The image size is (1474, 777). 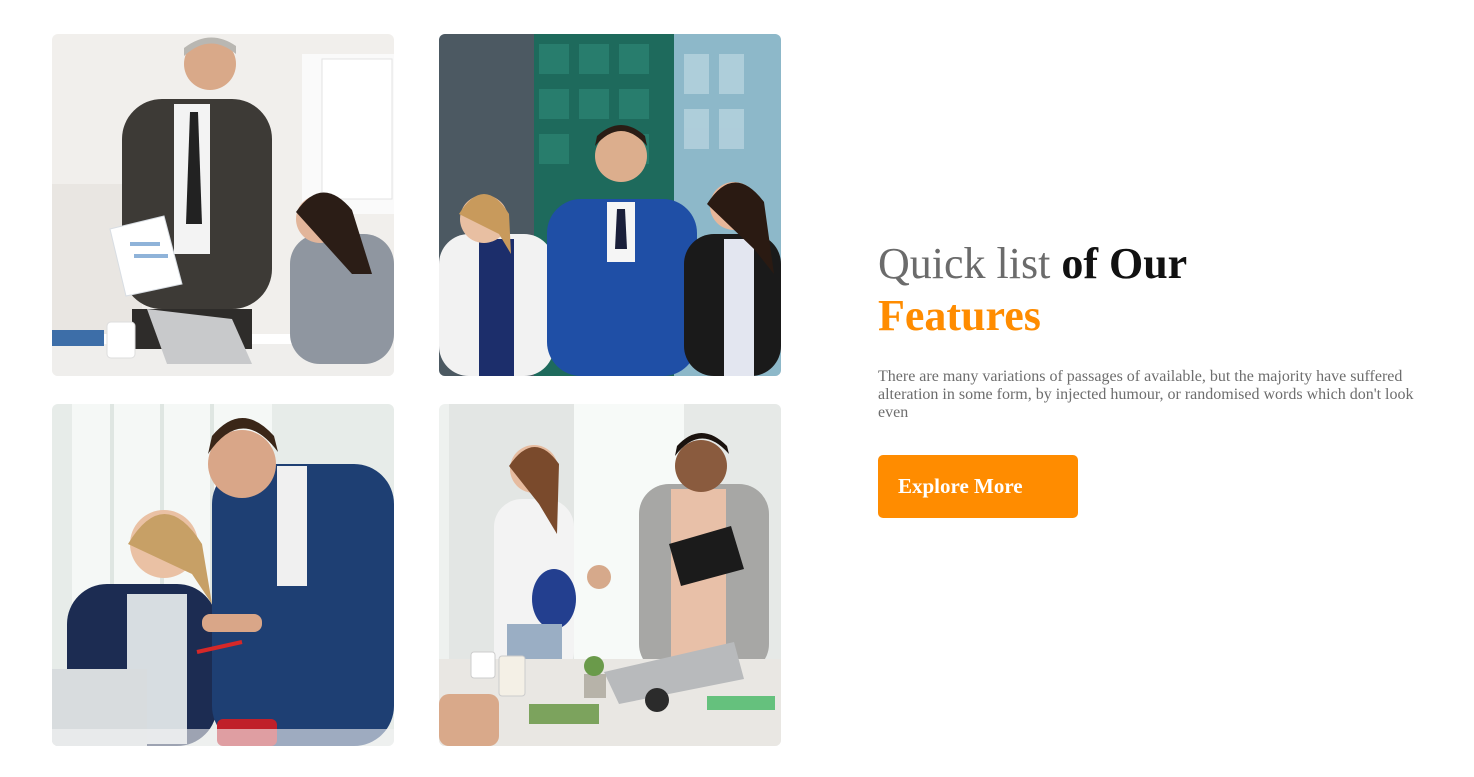 I want to click on photo-team-in-front-of-office-building, so click(x=610, y=205).